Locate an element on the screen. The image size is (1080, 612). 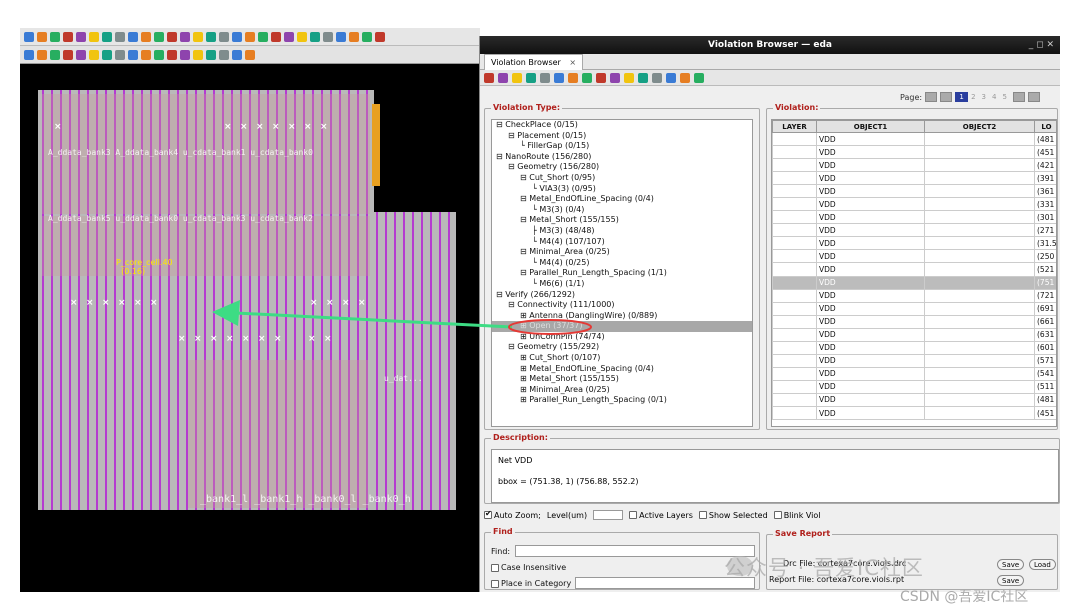
tree-node: ⊟ Geometry (155/292) is located at coordinates (622, 347).